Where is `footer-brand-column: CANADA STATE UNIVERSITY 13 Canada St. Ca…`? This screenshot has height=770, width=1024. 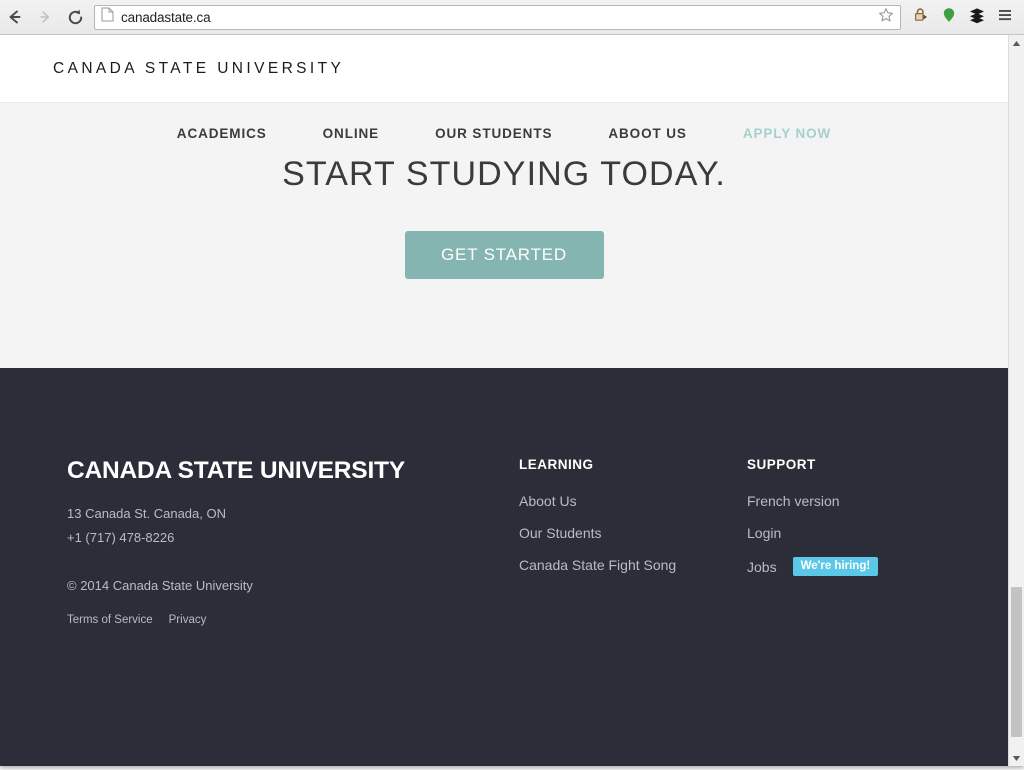
footer-brand-column: CANADA STATE UNIVERSITY 13 Canada St. Ca… is located at coordinates (293, 541).